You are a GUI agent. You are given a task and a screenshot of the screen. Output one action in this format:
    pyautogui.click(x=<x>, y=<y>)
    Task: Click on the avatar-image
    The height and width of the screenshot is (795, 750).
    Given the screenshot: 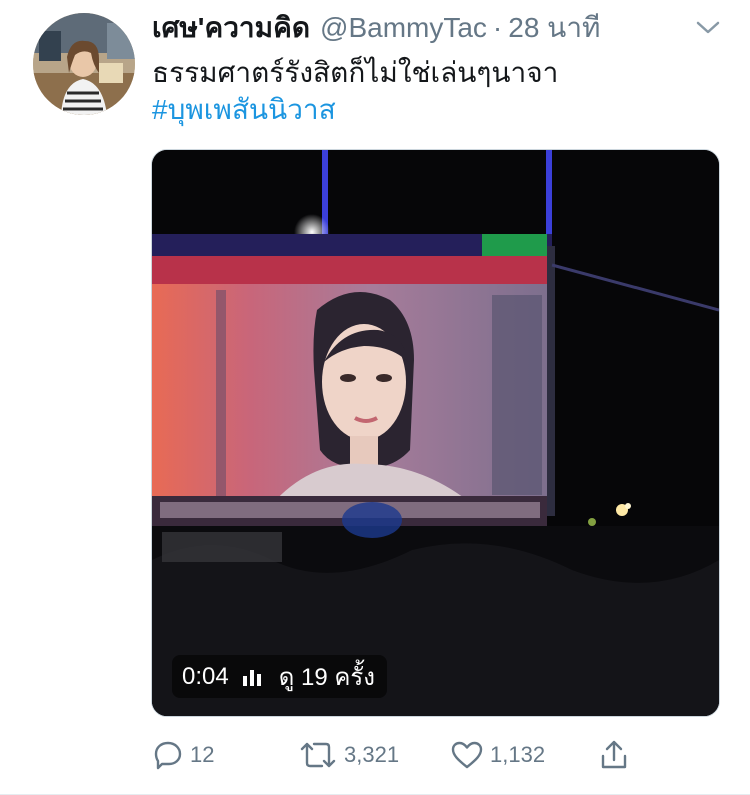 What is the action you would take?
    pyautogui.click(x=84, y=64)
    